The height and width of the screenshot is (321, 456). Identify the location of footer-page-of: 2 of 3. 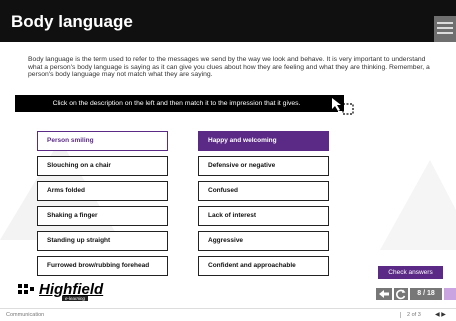
(410, 315).